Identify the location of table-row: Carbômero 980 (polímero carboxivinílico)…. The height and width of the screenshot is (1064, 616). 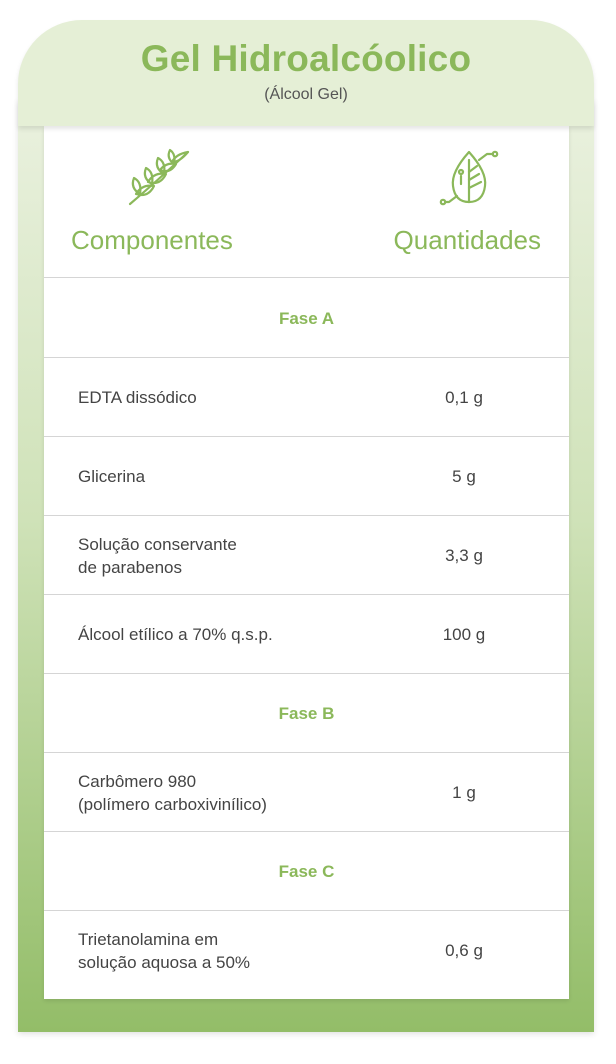
(306, 792).